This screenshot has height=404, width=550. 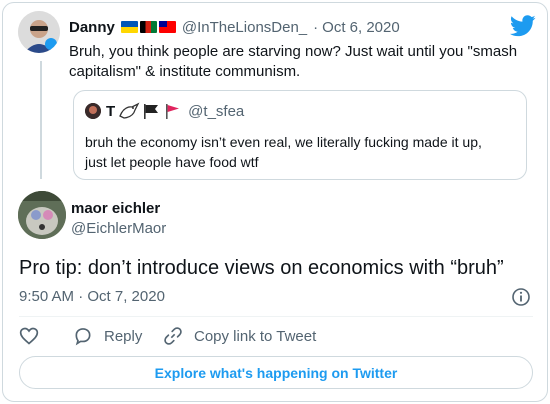 I want to click on t-handle: @t_sfea, so click(x=216, y=111).